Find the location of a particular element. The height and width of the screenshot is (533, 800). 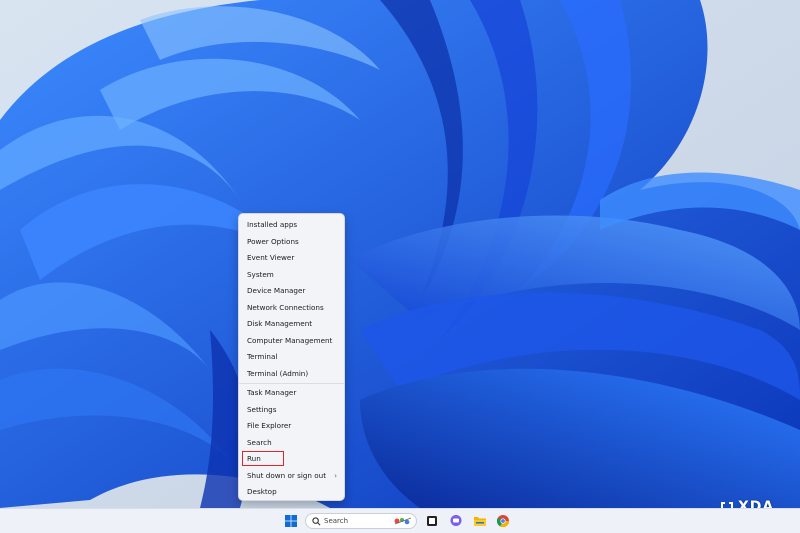

menu-item-shut-down-or-sign-out: Shut down or sign out › is located at coordinates (291, 476).